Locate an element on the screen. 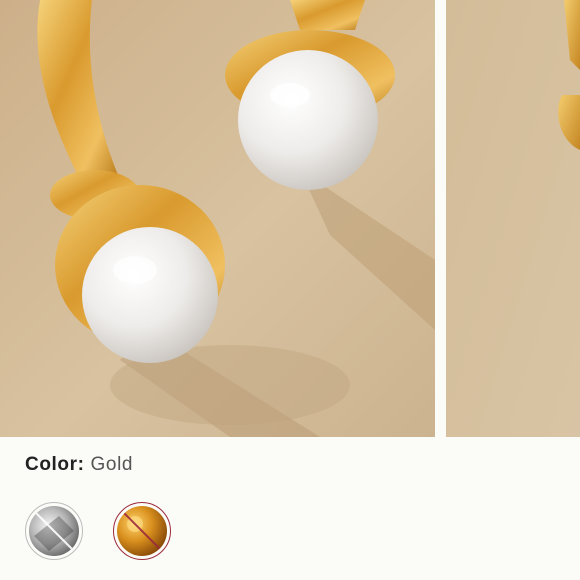  silver-swatch-icon is located at coordinates (54, 531).